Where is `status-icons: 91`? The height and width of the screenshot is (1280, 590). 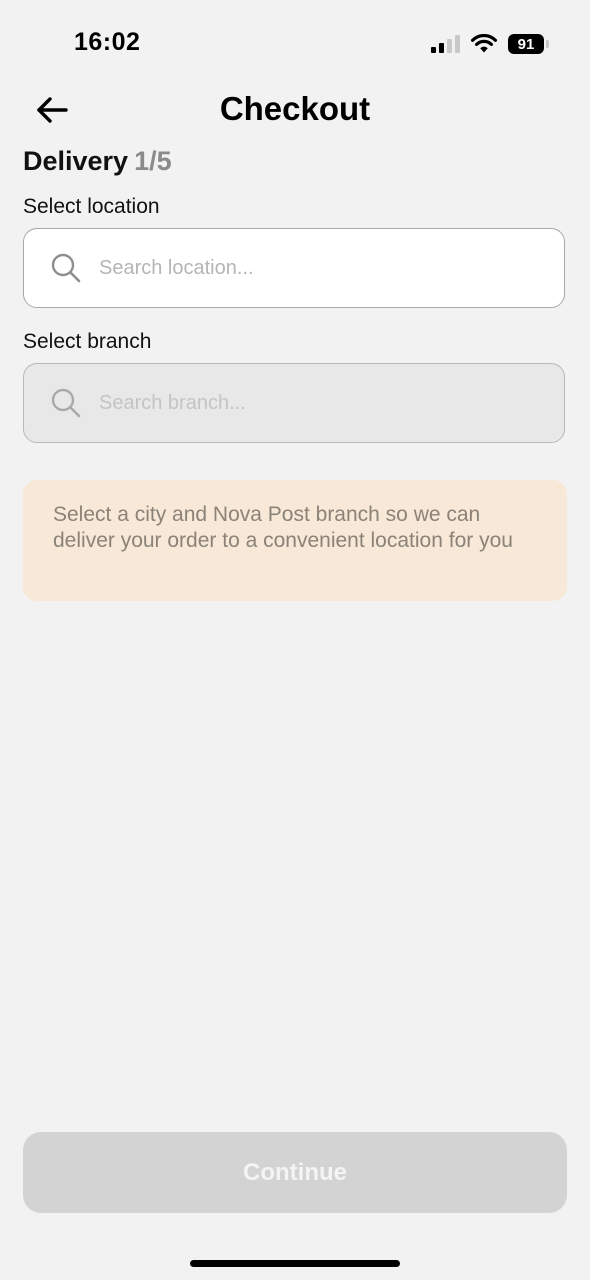 status-icons: 91 is located at coordinates (490, 44).